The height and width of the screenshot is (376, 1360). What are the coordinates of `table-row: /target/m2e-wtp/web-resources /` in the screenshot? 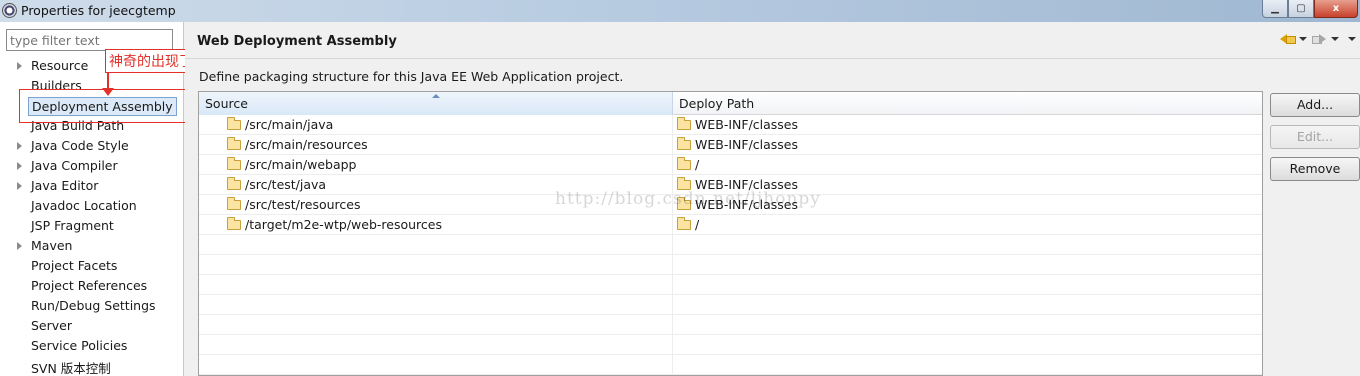 It's located at (730, 225).